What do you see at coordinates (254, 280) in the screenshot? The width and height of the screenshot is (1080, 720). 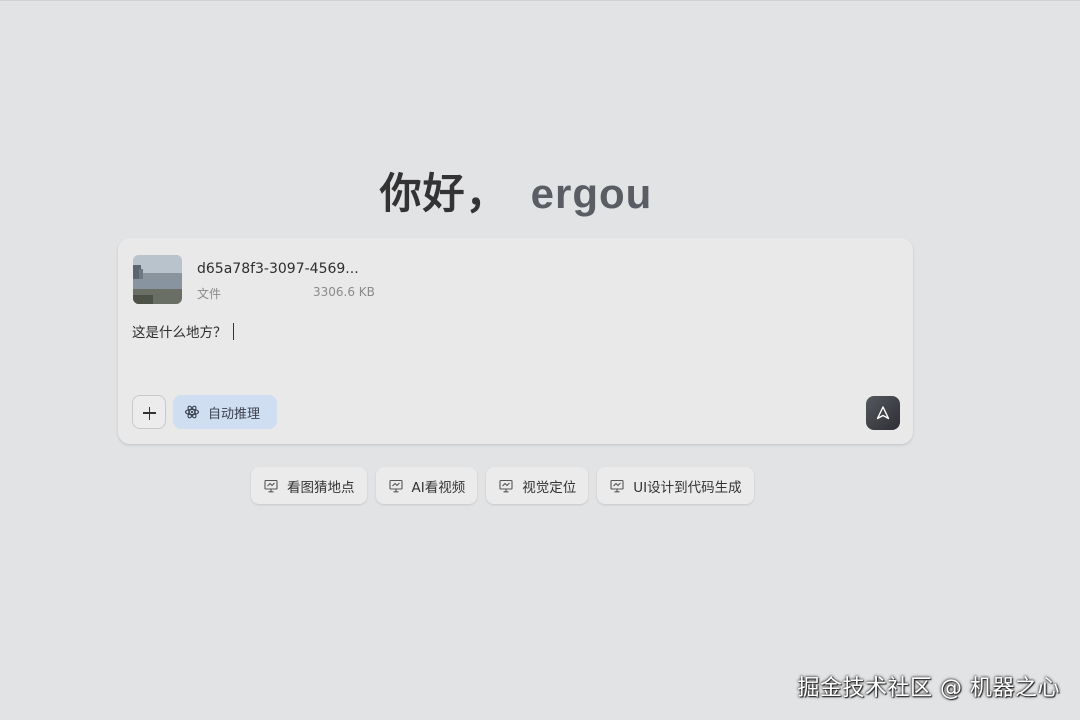 I see `file-attachment: d65a78f3-3097-4569... 文件 3306.6 KB` at bounding box center [254, 280].